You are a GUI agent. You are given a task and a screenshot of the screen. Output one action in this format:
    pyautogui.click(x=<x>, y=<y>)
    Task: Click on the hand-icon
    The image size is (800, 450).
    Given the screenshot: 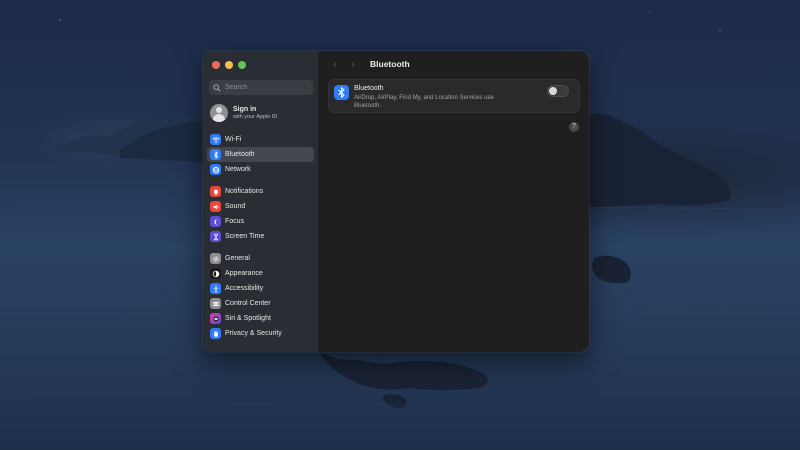 What is the action you would take?
    pyautogui.click(x=215, y=333)
    